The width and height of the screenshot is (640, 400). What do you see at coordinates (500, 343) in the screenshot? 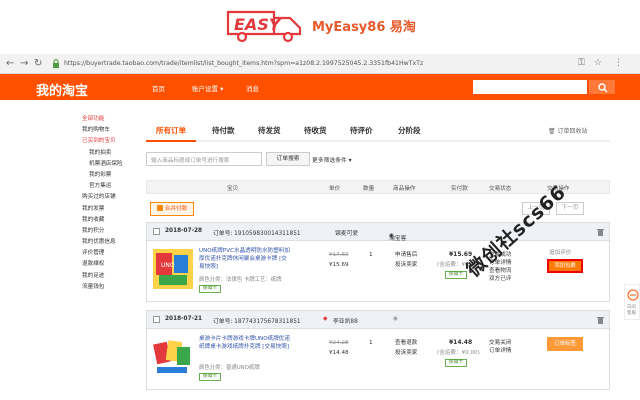
I see `status-closed: 交易关闭` at bounding box center [500, 343].